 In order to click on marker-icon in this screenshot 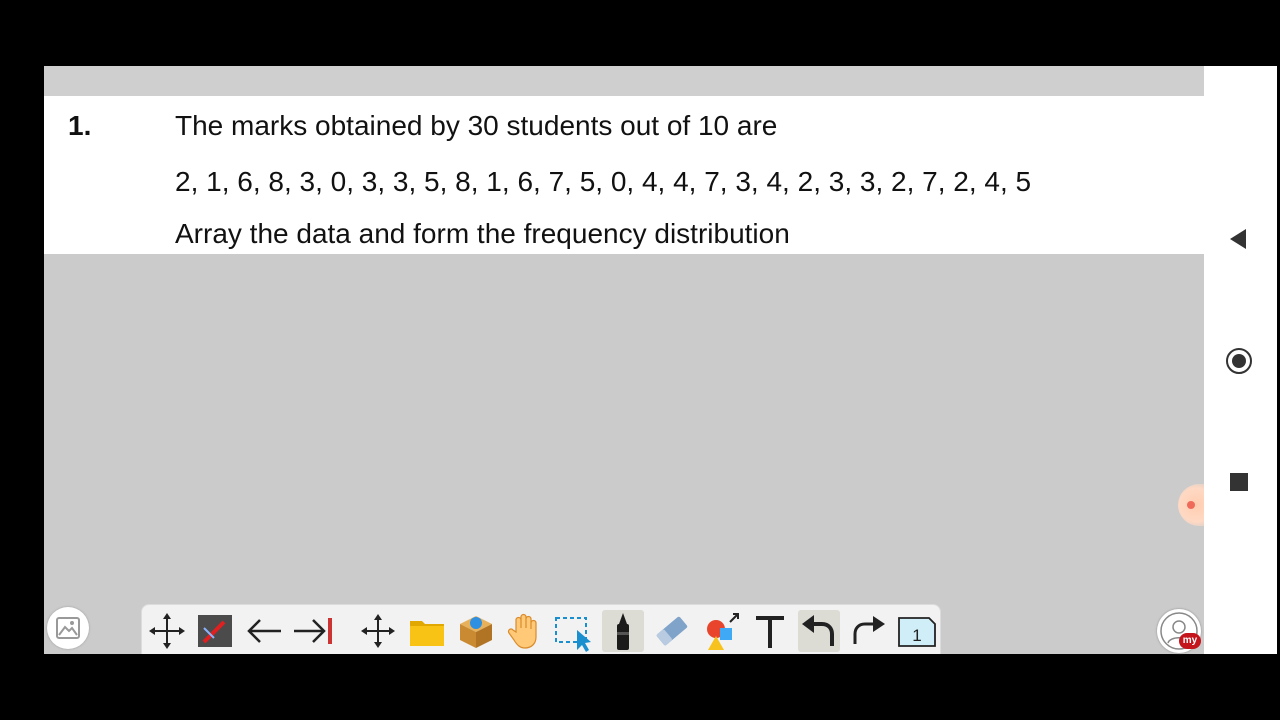, I will do `click(623, 631)`.